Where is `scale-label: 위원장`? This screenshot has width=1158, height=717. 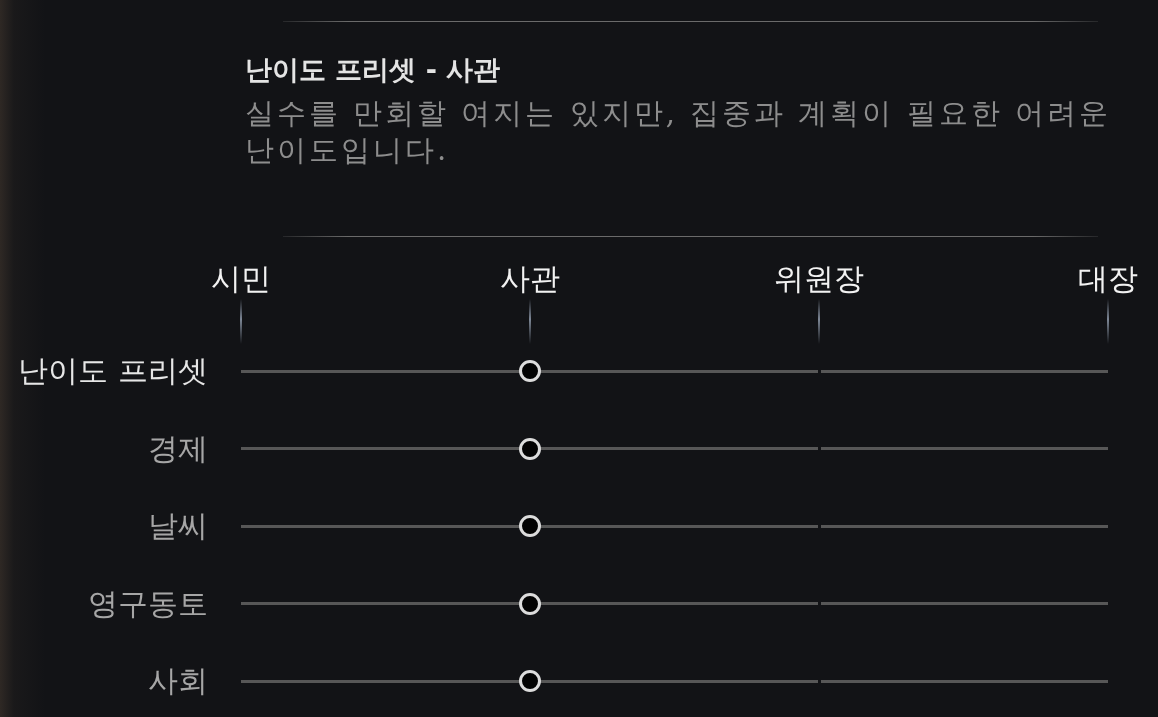 scale-label: 위원장 is located at coordinates (818, 279).